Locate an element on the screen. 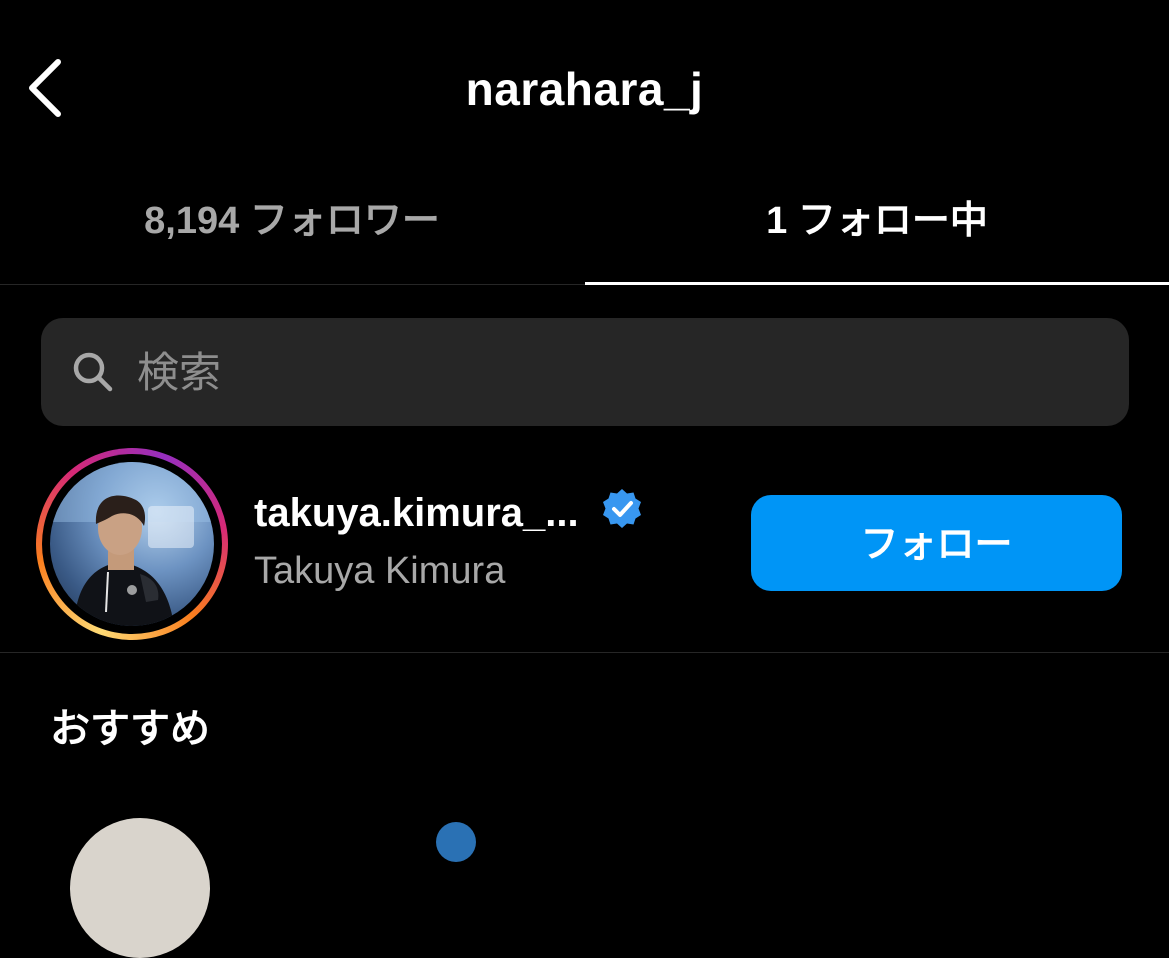  user-info: takuya.kimura_... Takuya Kimura is located at coordinates (489, 540).